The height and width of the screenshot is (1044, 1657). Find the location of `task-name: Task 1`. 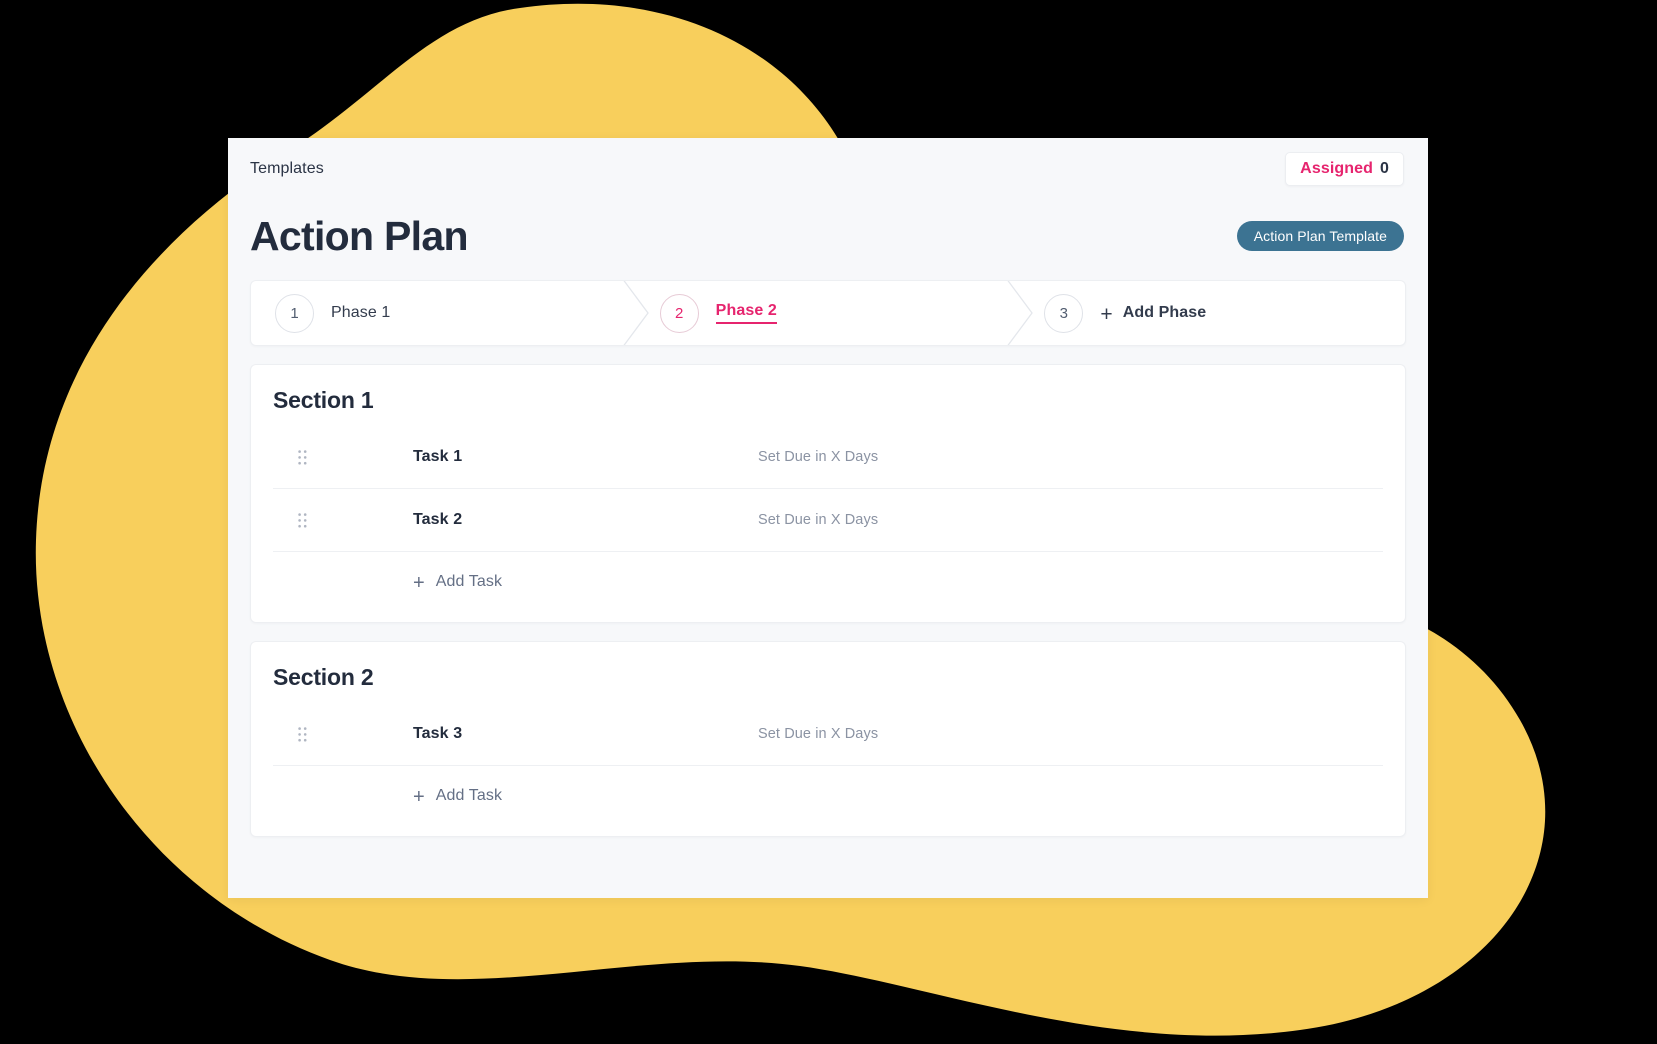

task-name: Task 1 is located at coordinates (585, 457).